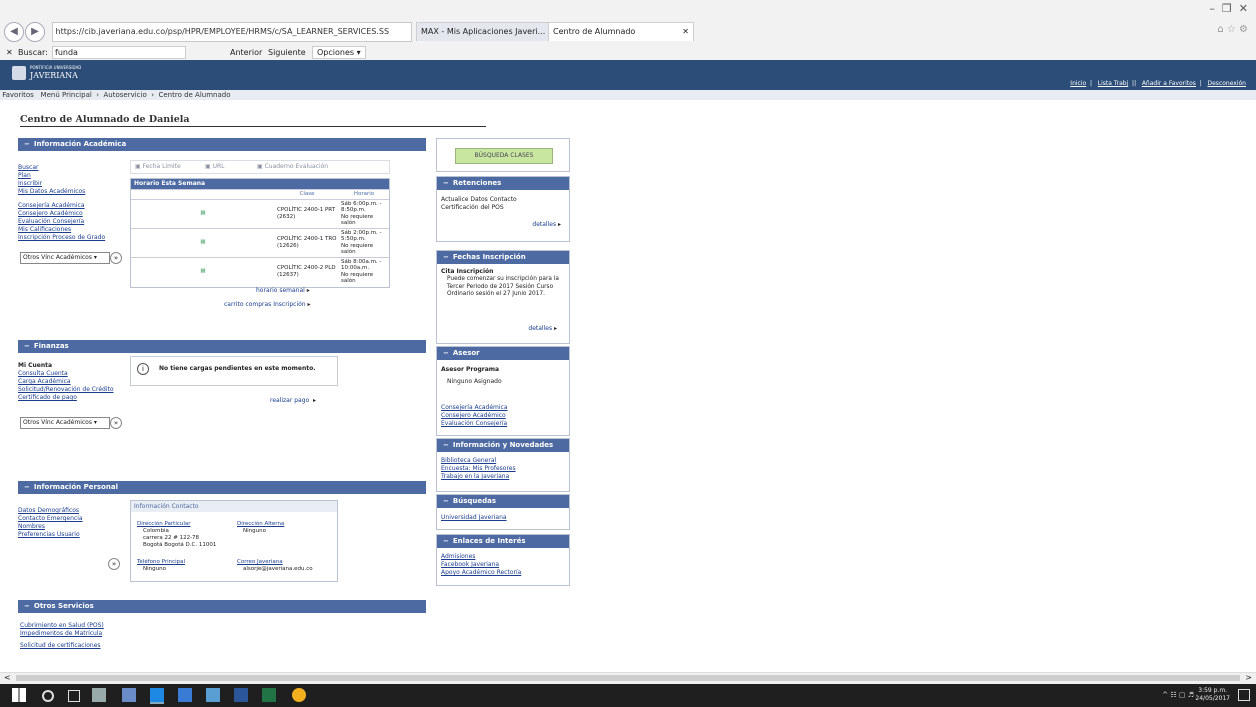 The height and width of the screenshot is (707, 1256). Describe the element at coordinates (504, 156) in the screenshot. I see `search-classes-button: BÚSQUEDA CLASES` at that location.